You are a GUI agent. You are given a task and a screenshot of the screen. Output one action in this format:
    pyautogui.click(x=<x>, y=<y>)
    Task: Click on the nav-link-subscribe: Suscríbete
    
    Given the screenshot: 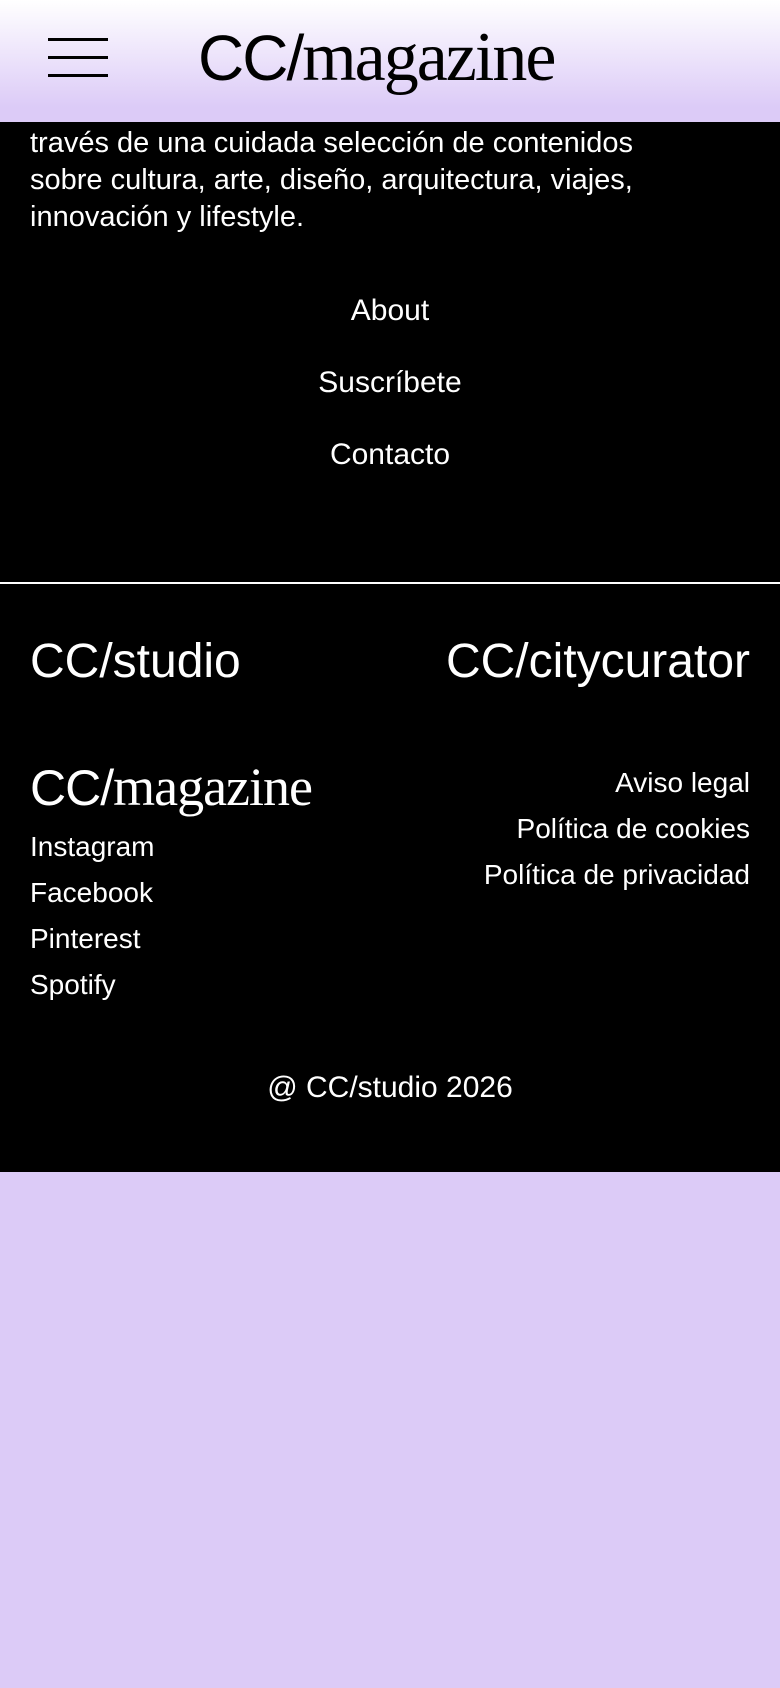 What is the action you would take?
    pyautogui.click(x=390, y=402)
    